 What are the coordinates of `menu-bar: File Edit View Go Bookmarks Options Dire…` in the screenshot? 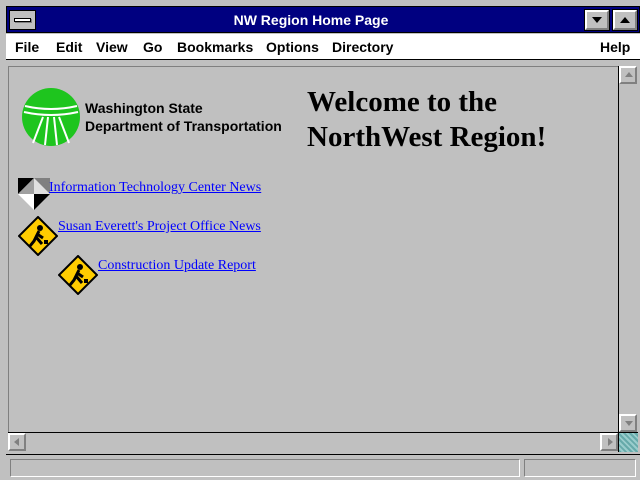 It's located at (323, 47).